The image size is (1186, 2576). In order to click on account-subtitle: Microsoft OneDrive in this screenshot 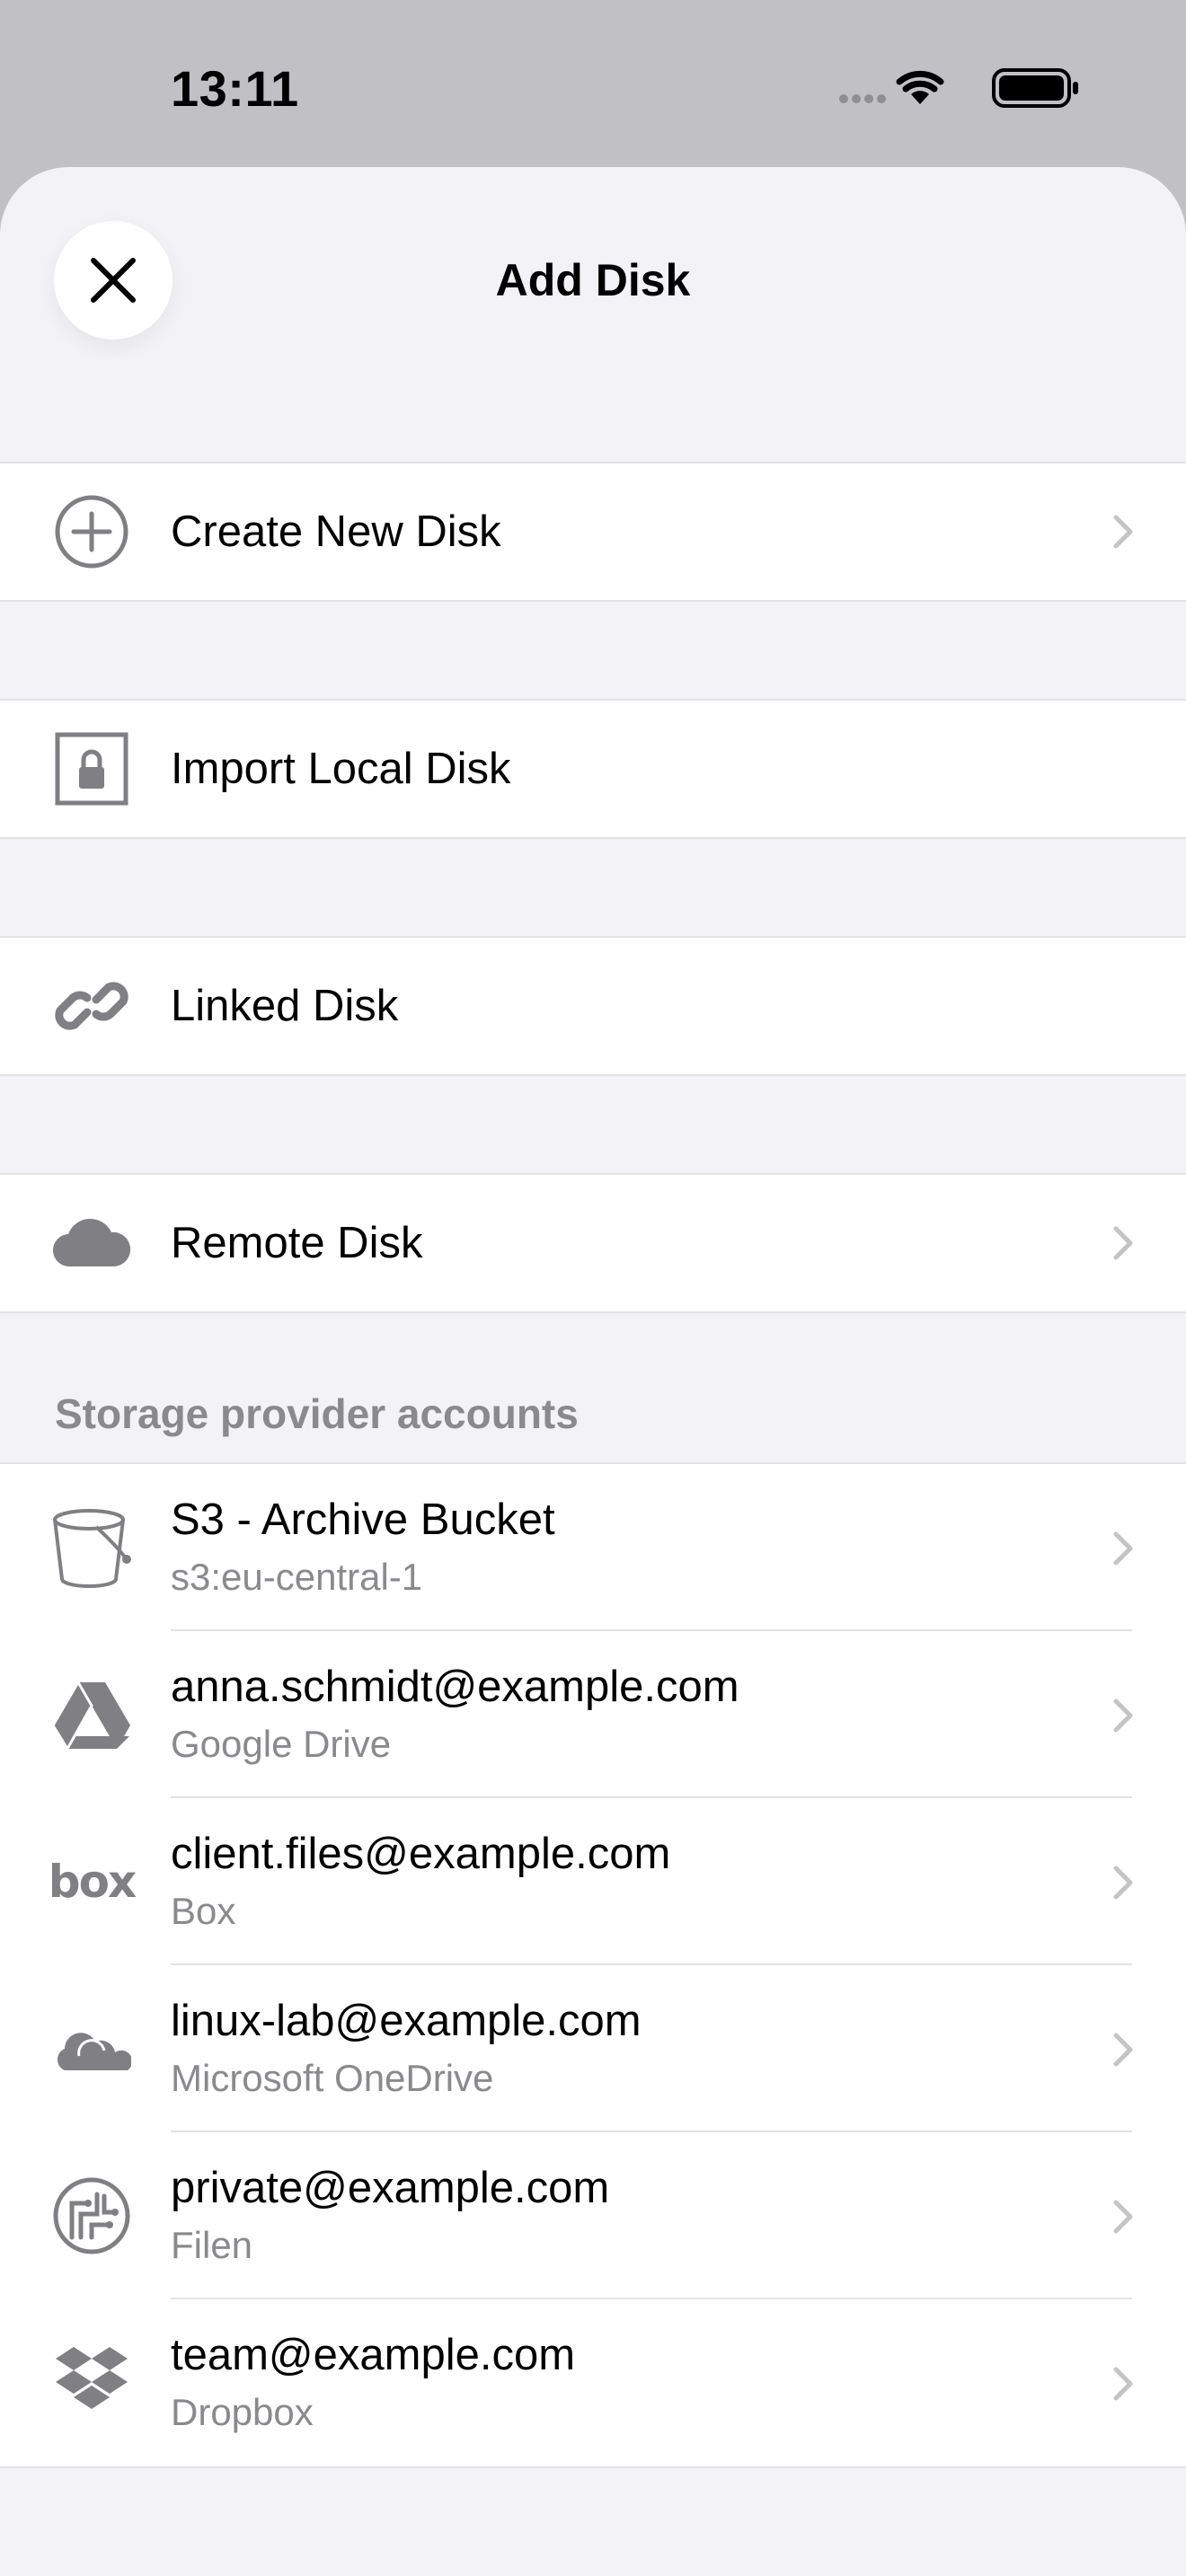, I will do `click(332, 2078)`.